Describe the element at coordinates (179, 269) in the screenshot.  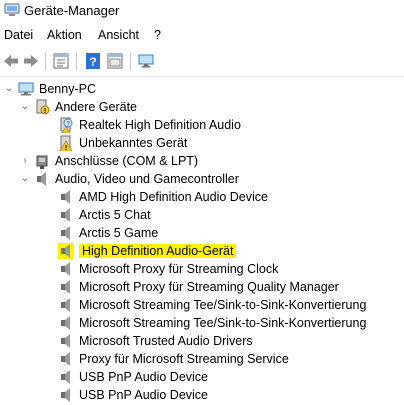
I see `device-label: Microsoft Proxy für Streaming Clock` at that location.